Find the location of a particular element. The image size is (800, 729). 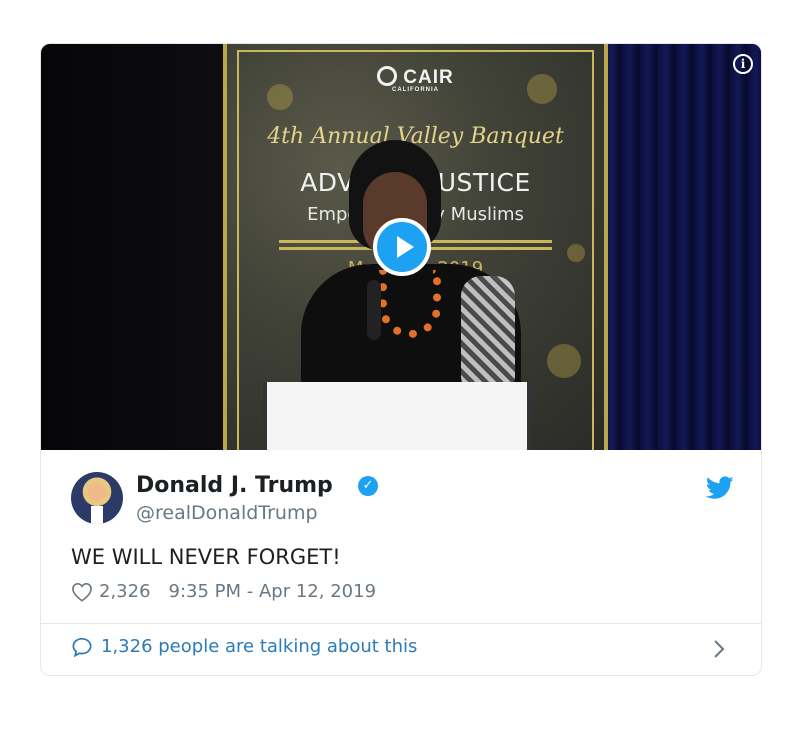

conversation-link: 1,326 people are talking about this is located at coordinates (244, 646).